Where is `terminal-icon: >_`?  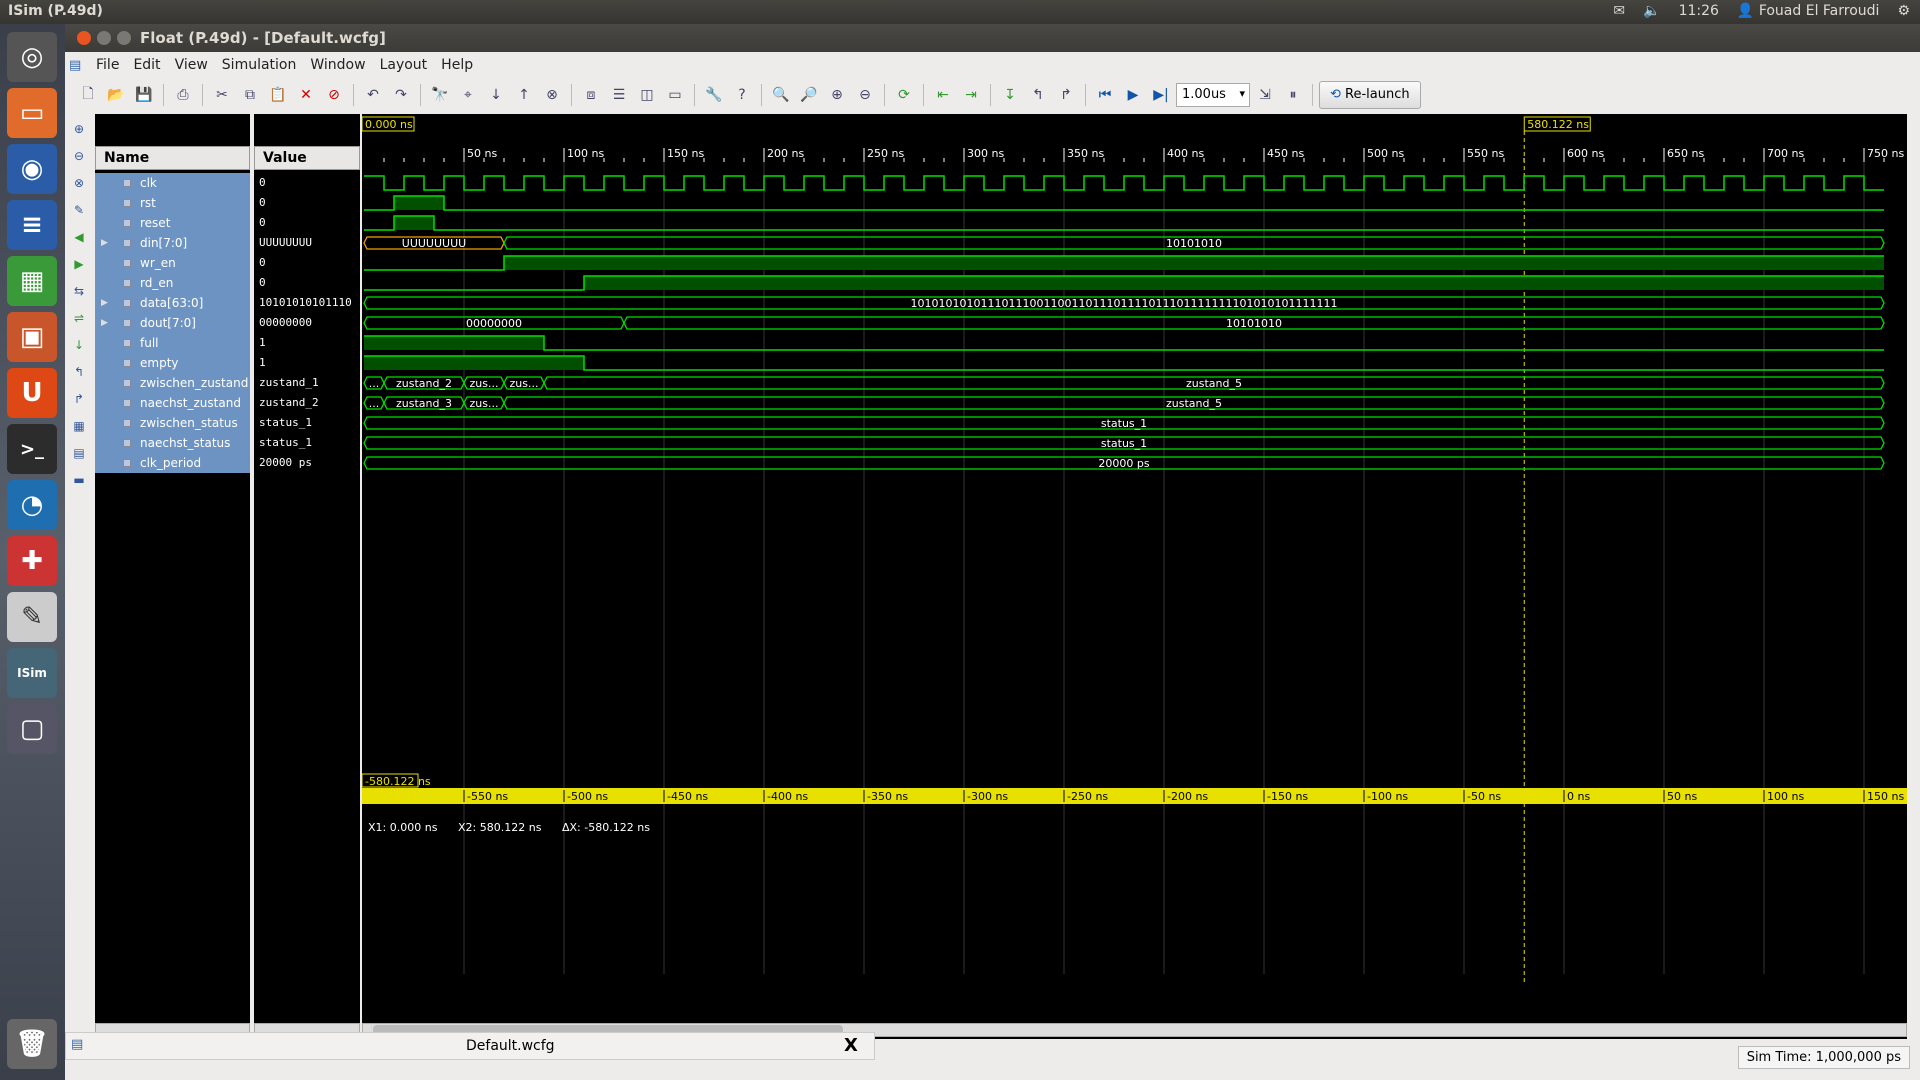
terminal-icon: >_ is located at coordinates (32, 449).